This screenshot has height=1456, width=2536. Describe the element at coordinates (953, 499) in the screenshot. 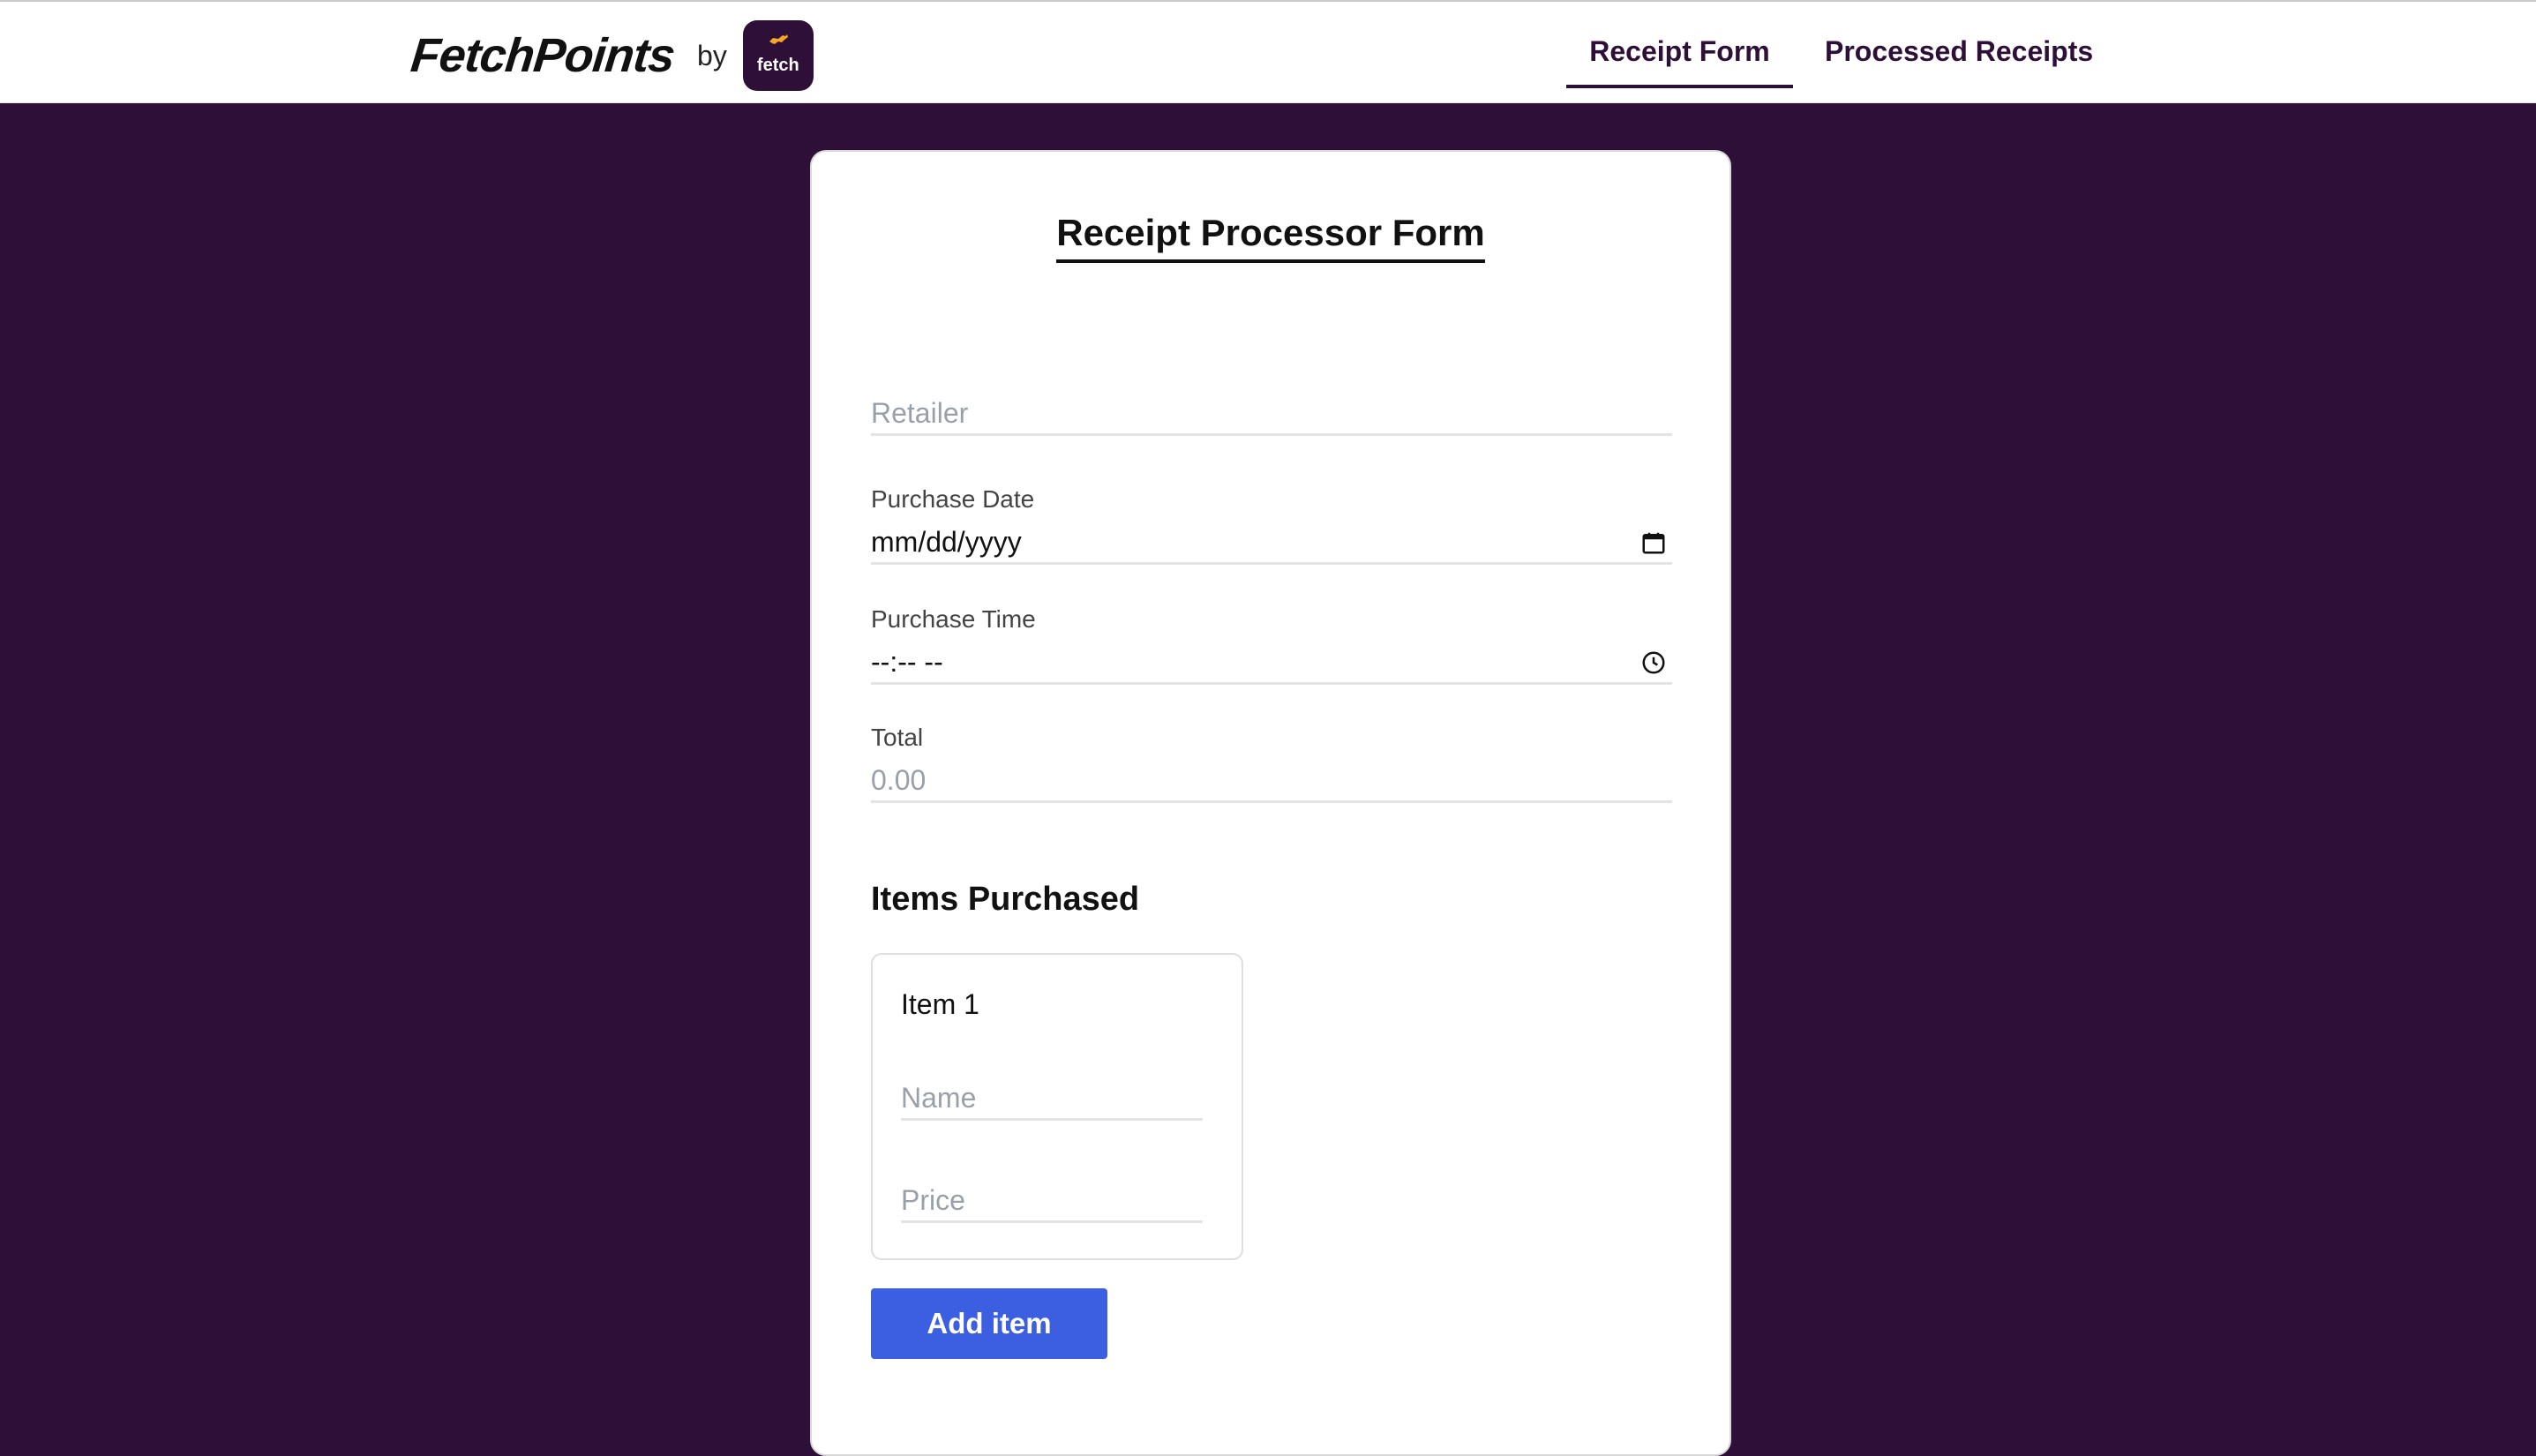

I see `purchase-date-label: Purchase Date` at that location.